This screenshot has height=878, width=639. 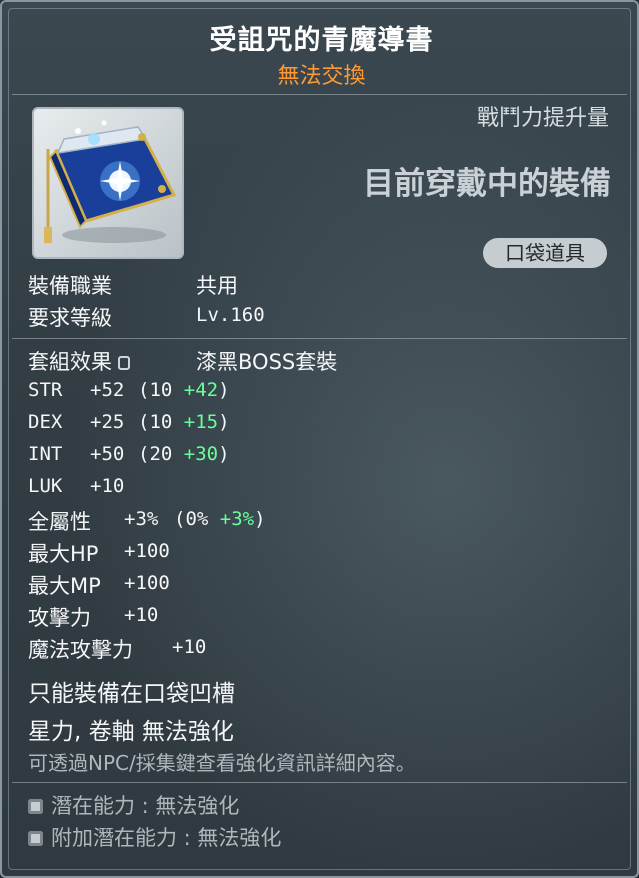 I want to click on level-label: 要求等級, so click(x=70, y=318).